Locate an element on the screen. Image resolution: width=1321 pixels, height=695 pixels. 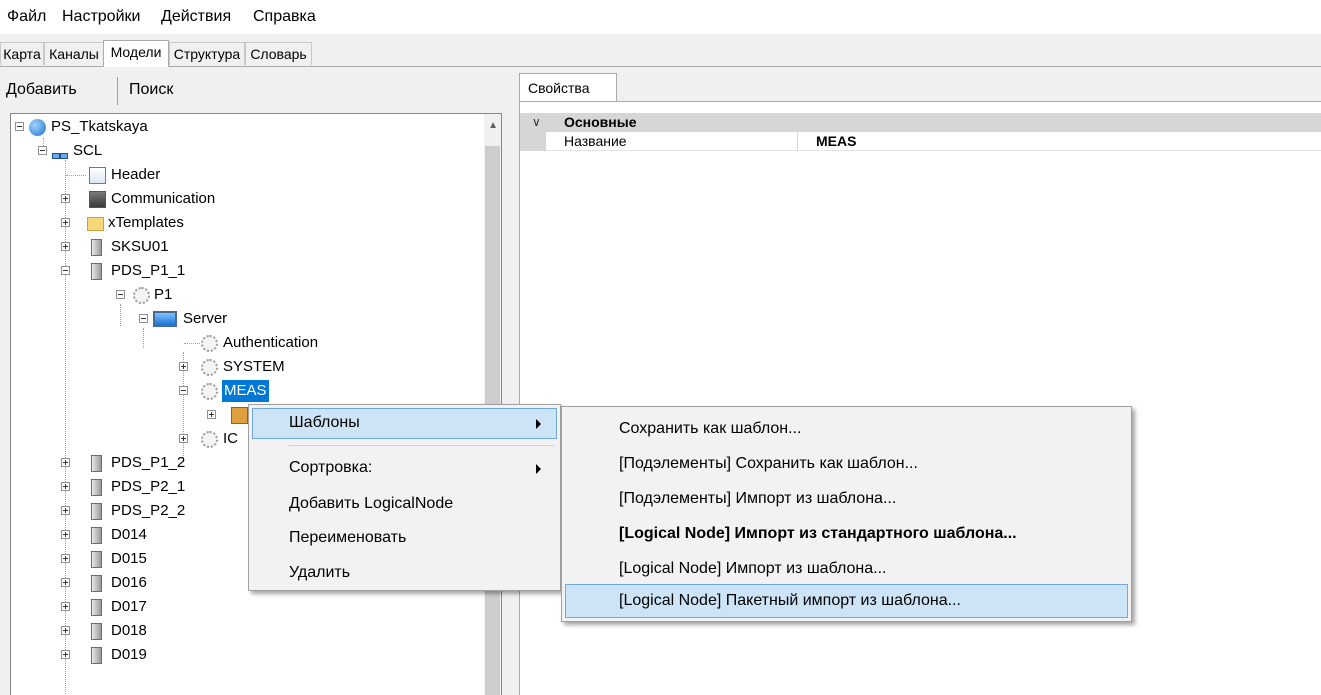
tree-node-label: MEAS is located at coordinates (245, 391).